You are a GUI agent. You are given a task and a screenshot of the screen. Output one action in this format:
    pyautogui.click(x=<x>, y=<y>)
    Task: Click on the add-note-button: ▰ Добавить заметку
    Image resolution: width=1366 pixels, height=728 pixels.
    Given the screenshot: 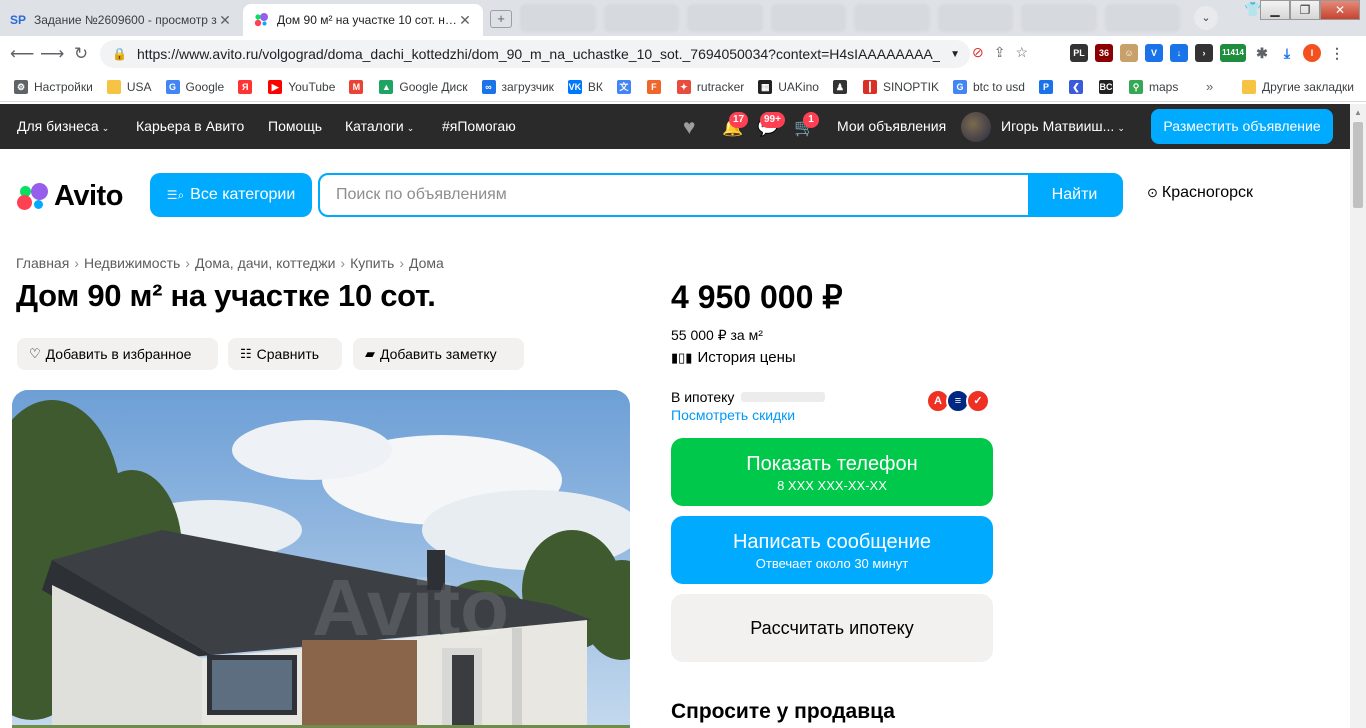 What is the action you would take?
    pyautogui.click(x=438, y=354)
    